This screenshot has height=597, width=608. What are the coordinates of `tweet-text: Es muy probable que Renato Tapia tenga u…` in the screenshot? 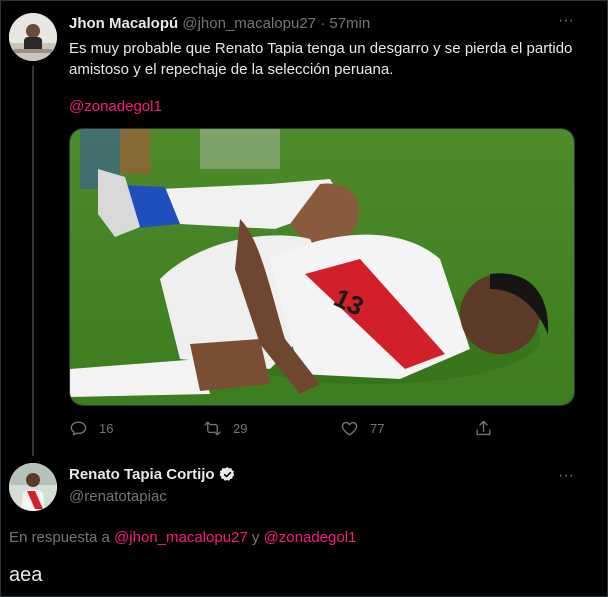 It's located at (321, 59).